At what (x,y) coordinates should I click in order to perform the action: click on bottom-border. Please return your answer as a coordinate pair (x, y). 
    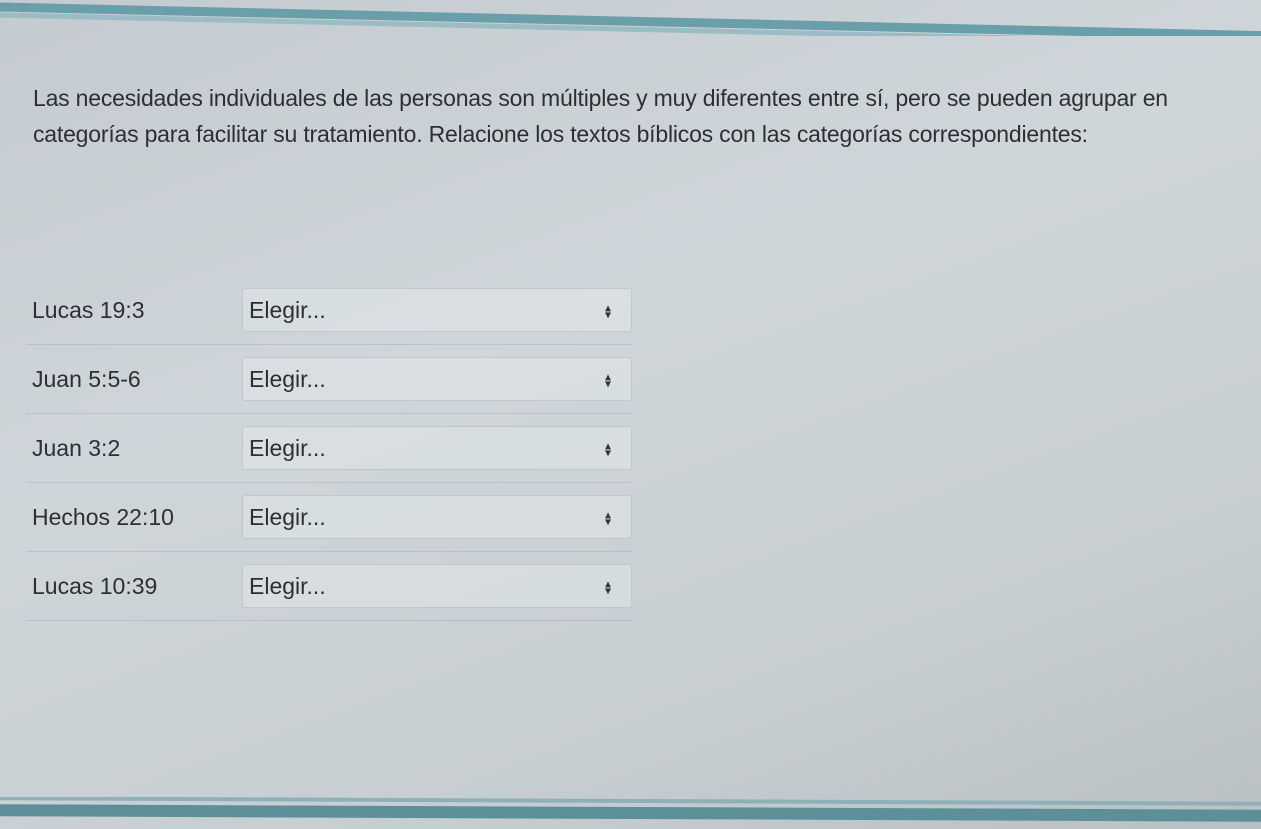
    Looking at the image, I should click on (630, 813).